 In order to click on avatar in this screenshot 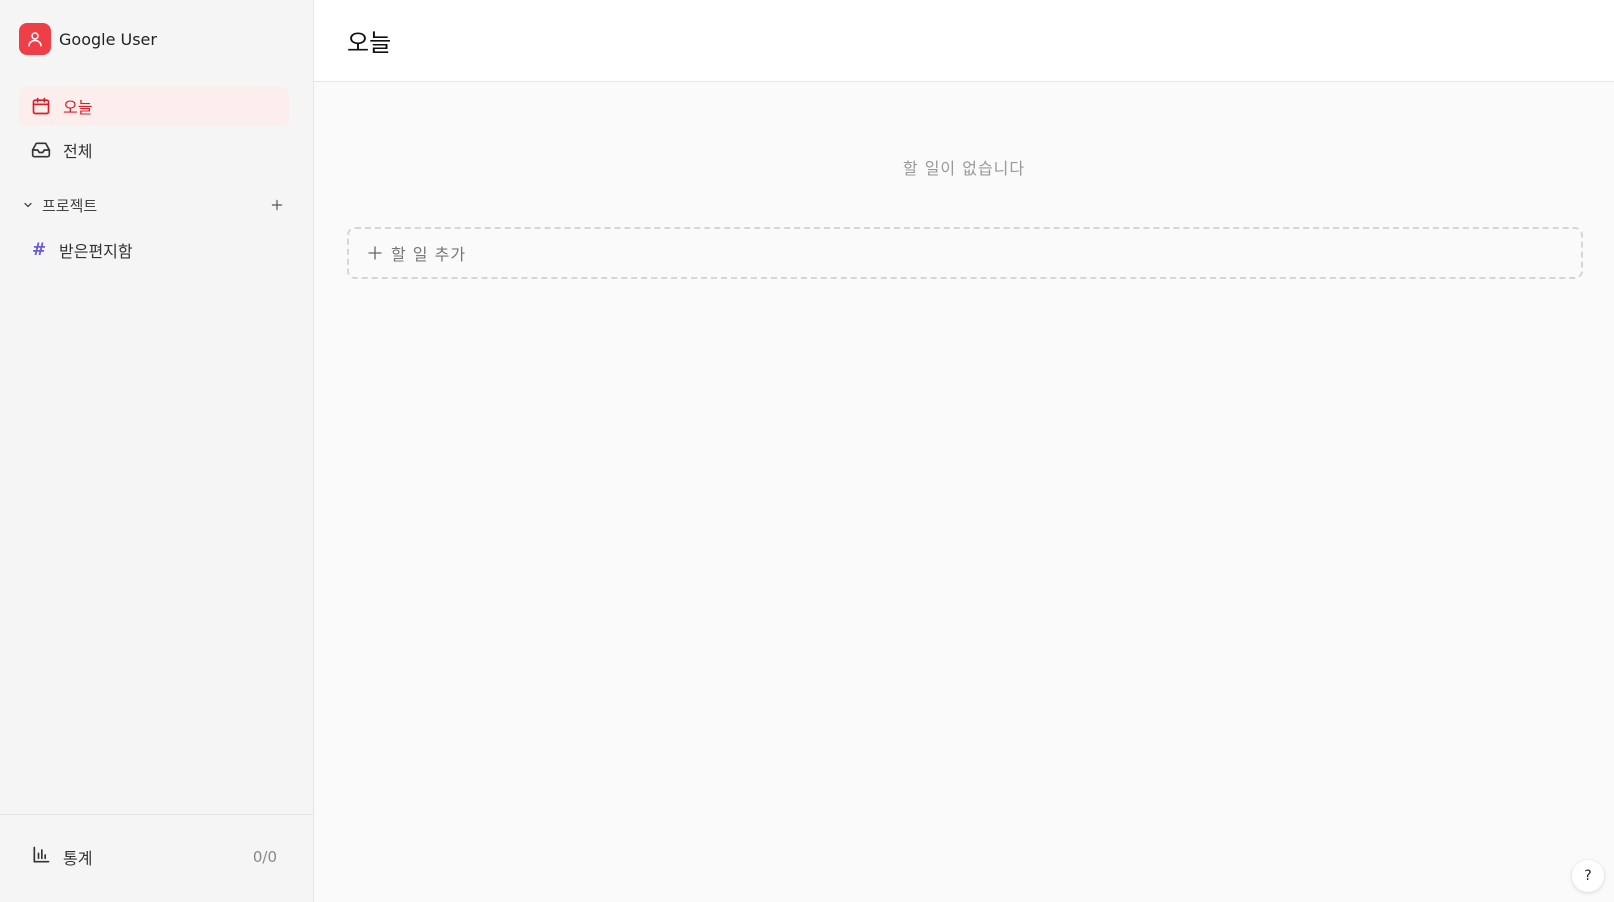, I will do `click(35, 39)`.